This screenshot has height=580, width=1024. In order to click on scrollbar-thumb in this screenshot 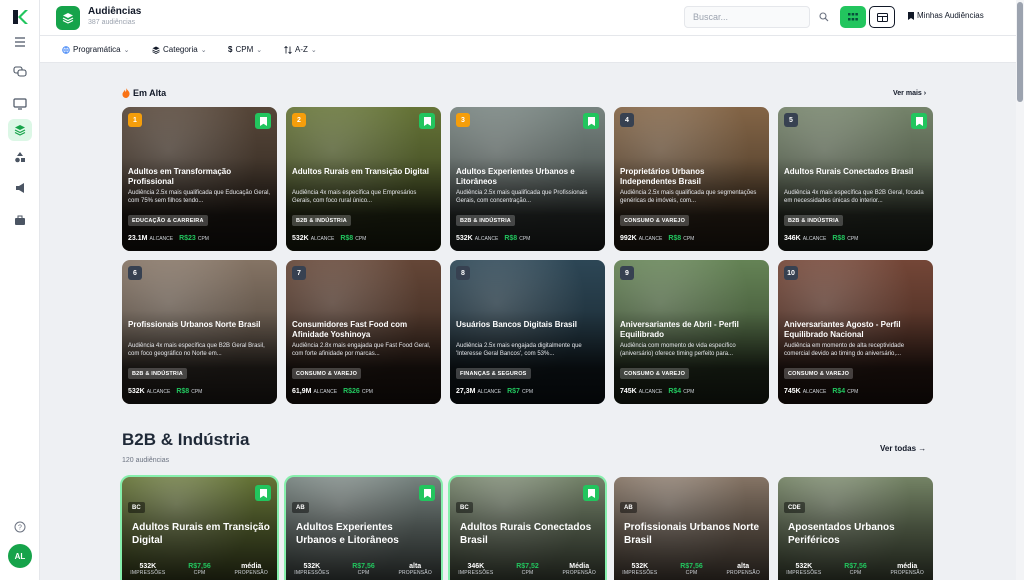, I will do `click(1020, 52)`.